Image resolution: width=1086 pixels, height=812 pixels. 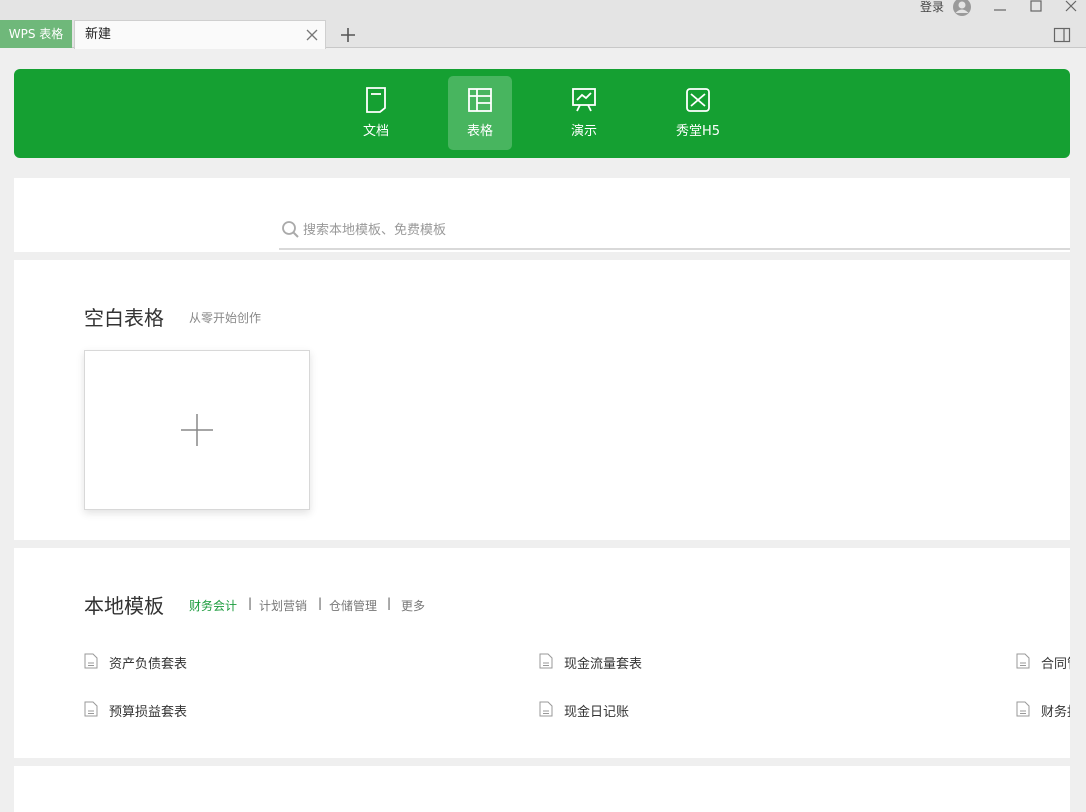 What do you see at coordinates (542, 215) in the screenshot?
I see `search-panel` at bounding box center [542, 215].